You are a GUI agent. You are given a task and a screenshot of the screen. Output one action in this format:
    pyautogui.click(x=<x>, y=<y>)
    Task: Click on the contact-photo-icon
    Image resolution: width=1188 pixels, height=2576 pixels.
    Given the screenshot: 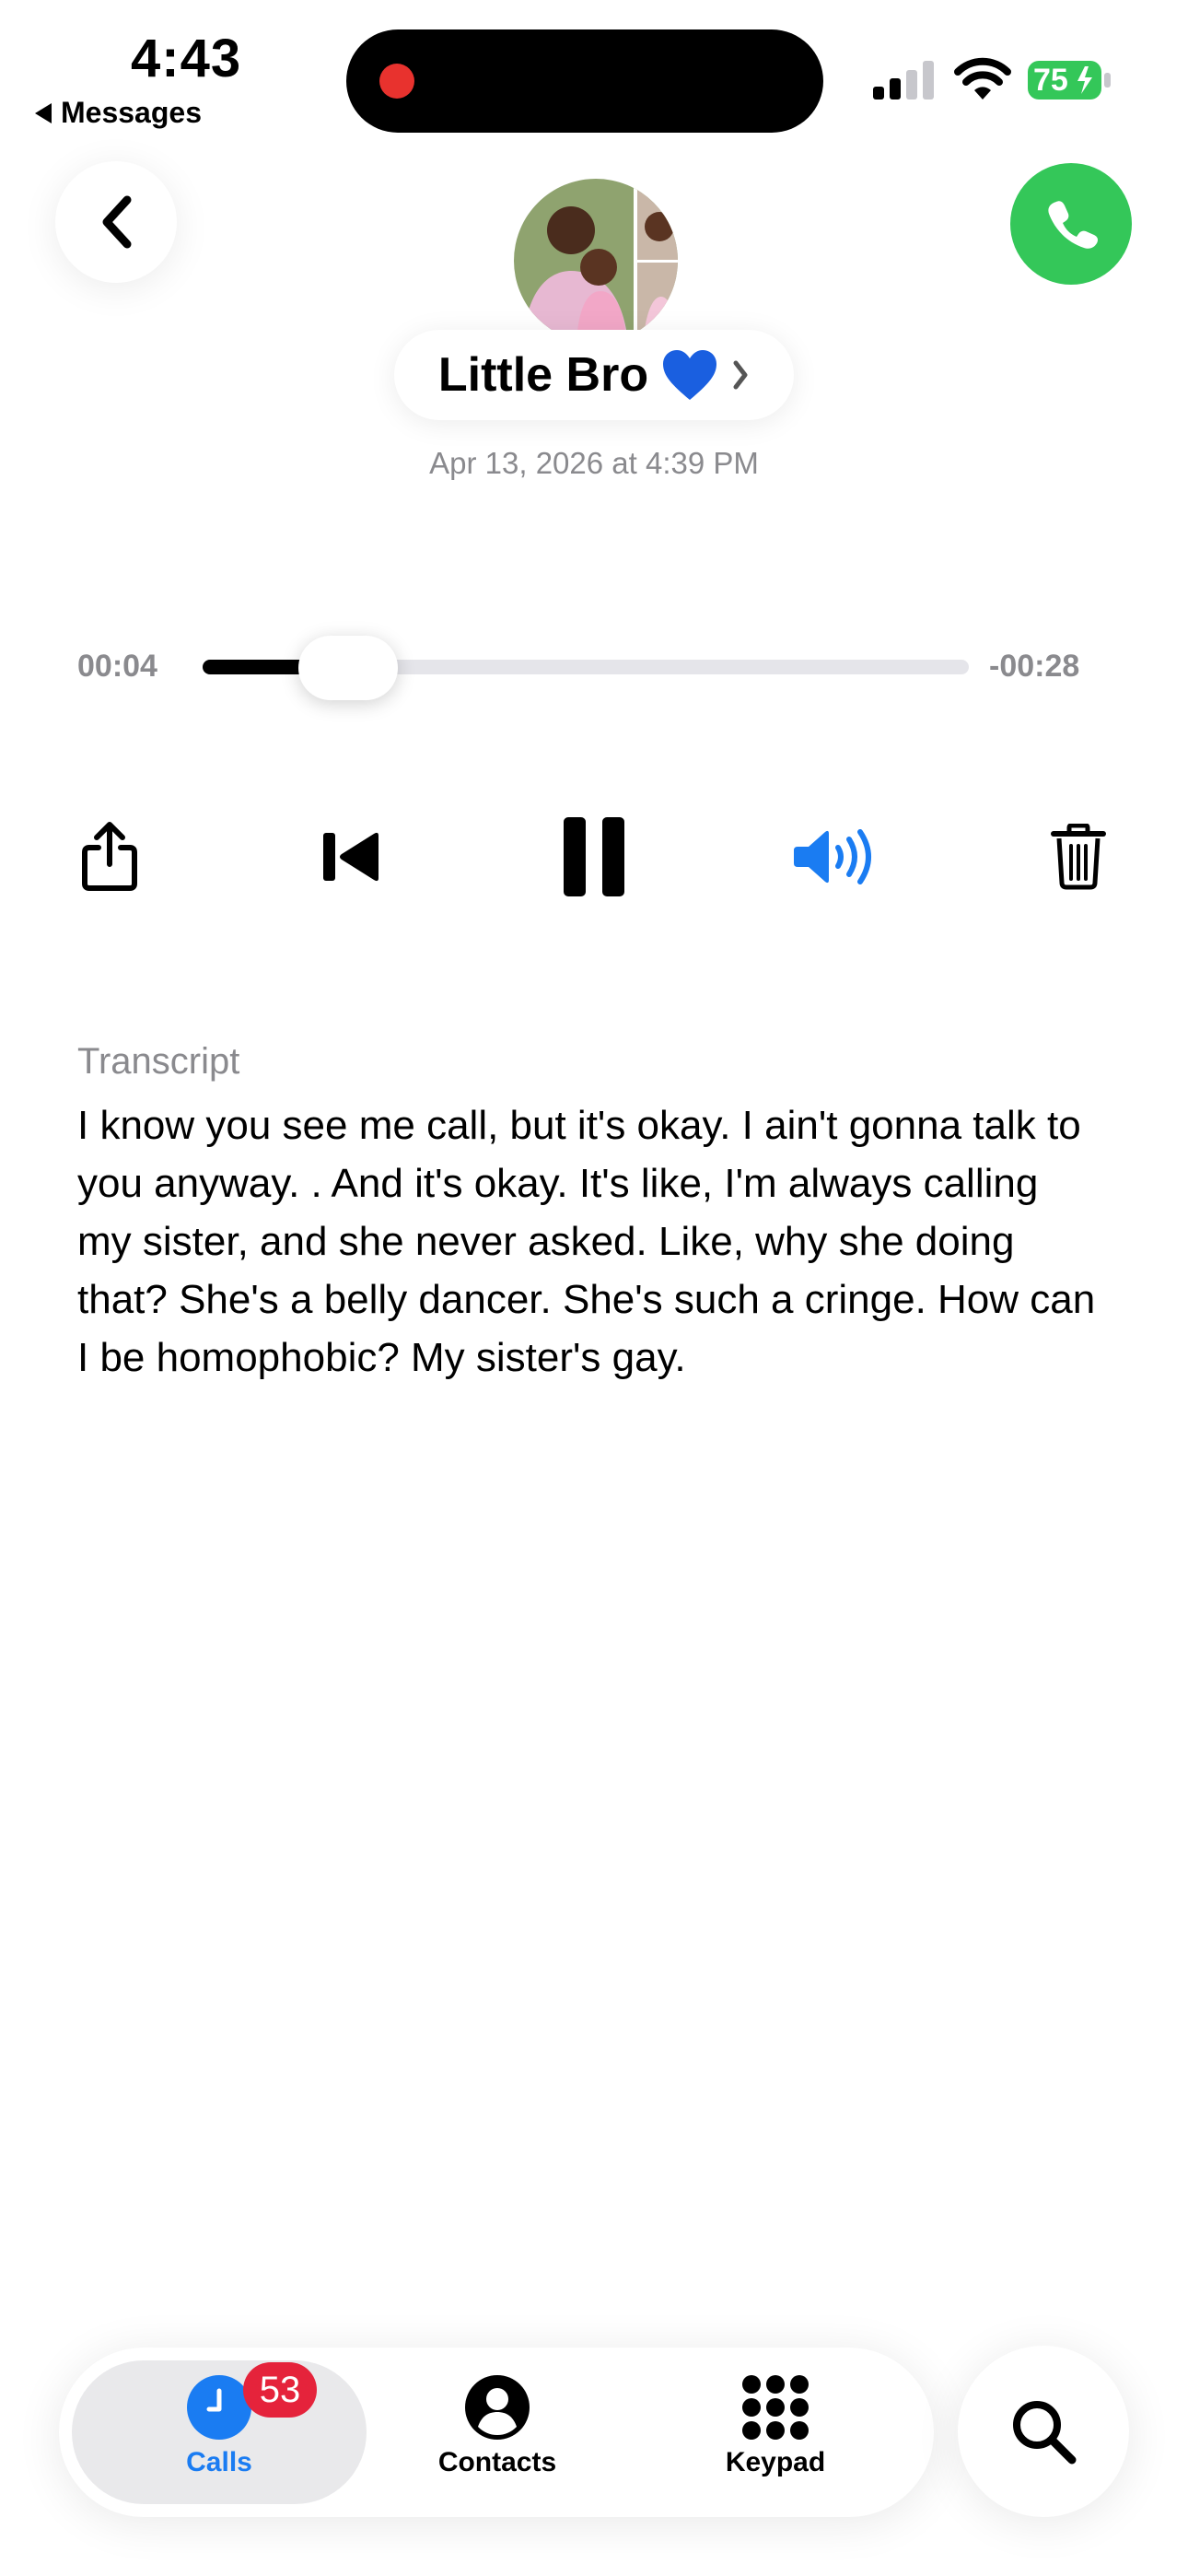 What is the action you would take?
    pyautogui.click(x=596, y=261)
    